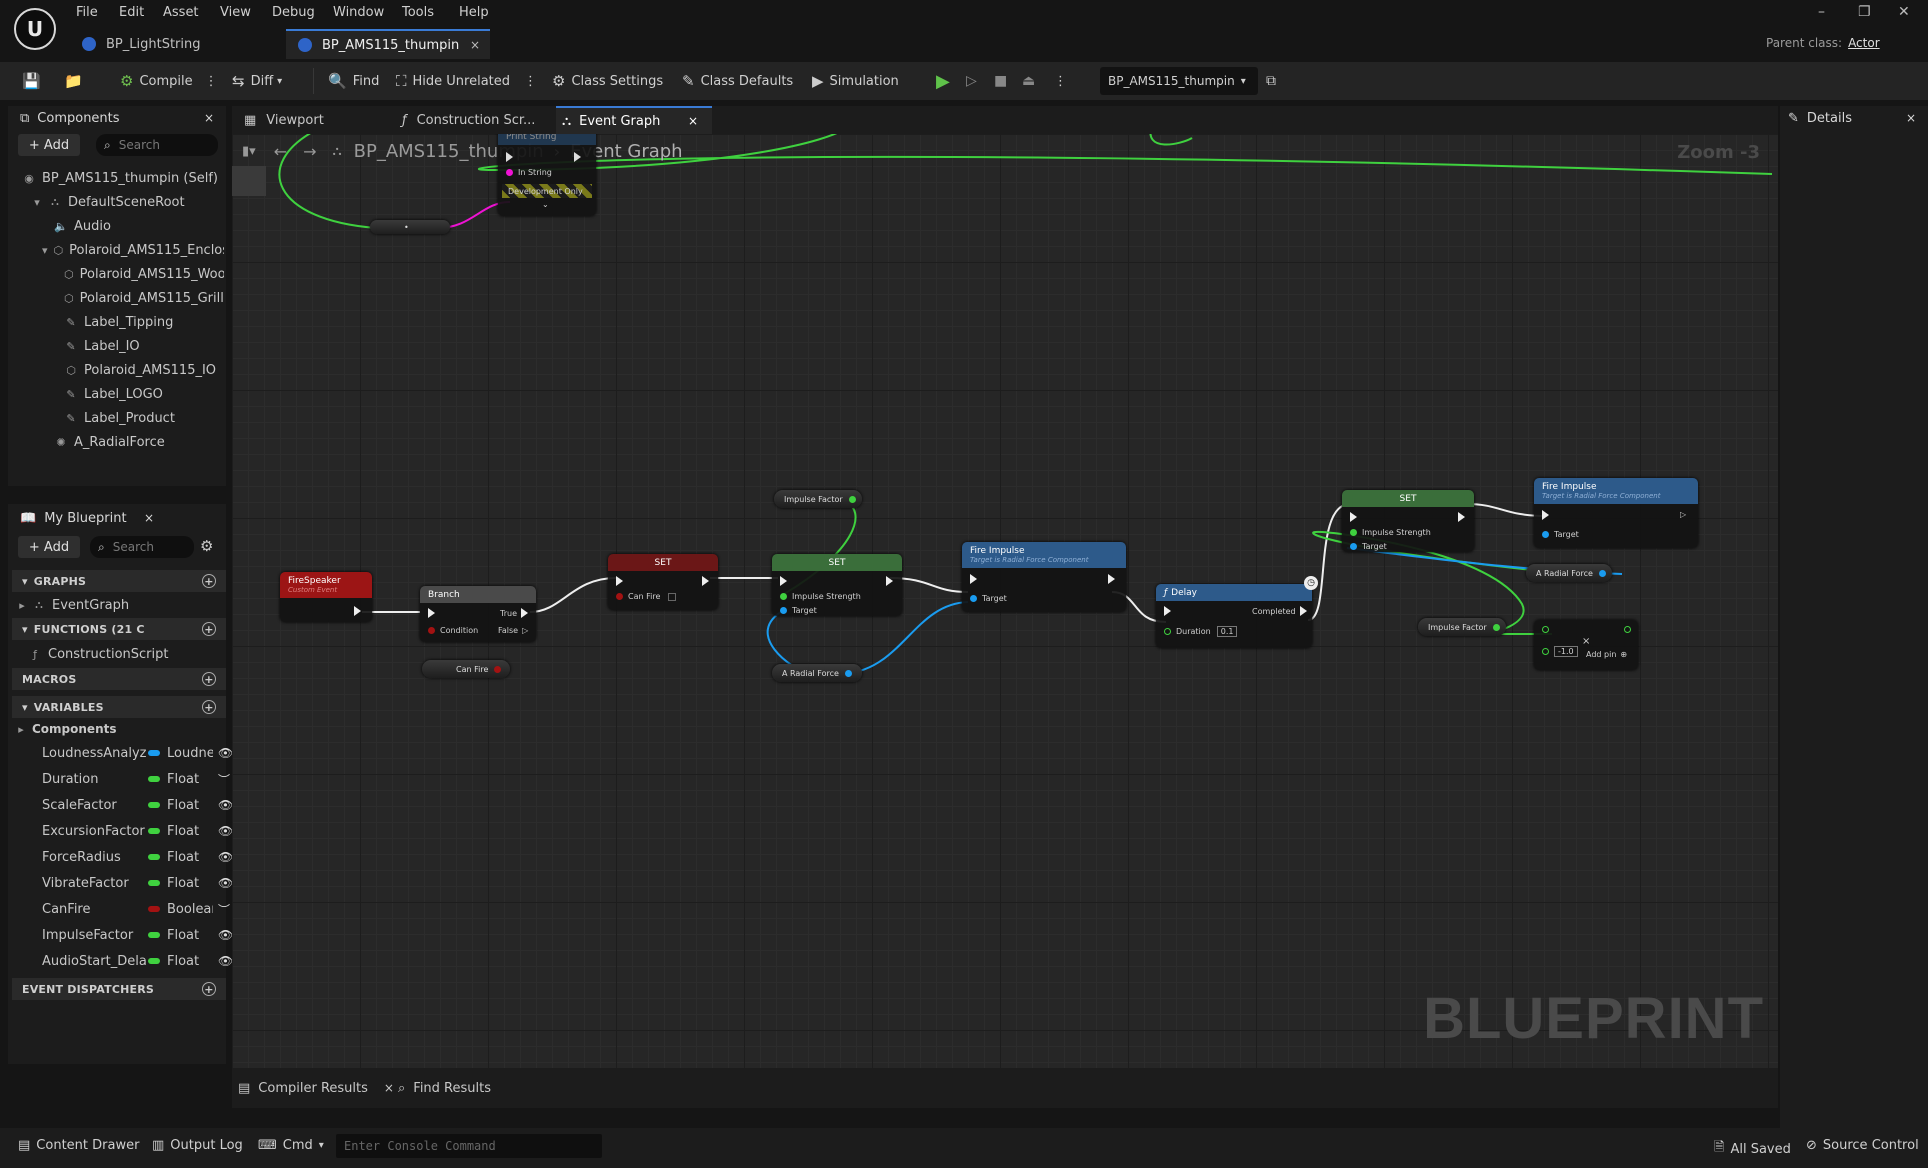 The height and width of the screenshot is (1168, 1928). I want to click on back-arrow-icon: ←, so click(280, 151).